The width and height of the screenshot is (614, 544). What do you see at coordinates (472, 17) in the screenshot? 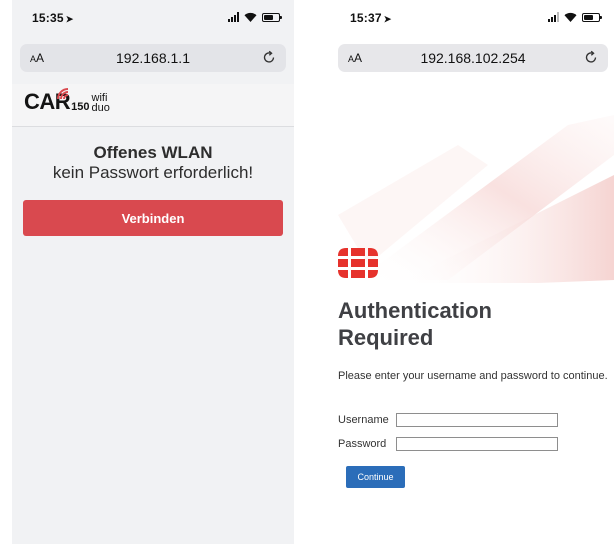
I see `status-bar: 15:37 ➤` at bounding box center [472, 17].